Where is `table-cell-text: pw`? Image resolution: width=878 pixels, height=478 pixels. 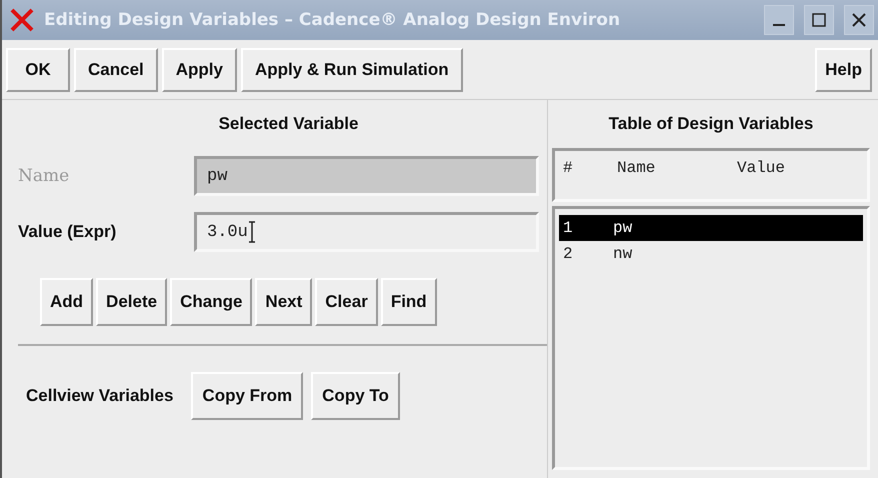
table-cell-text: pw is located at coordinates (623, 228).